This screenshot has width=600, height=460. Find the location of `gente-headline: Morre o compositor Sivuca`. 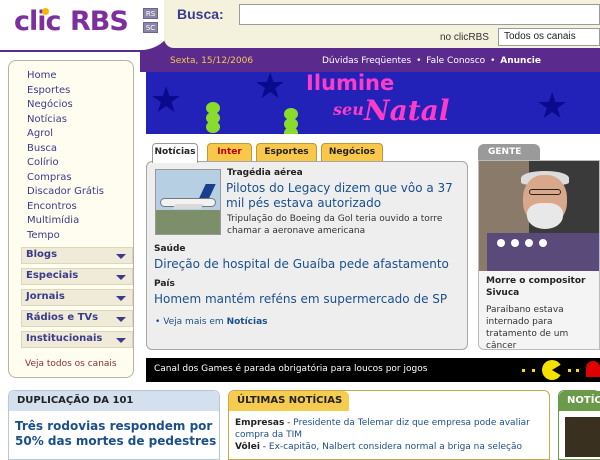

gente-headline: Morre o compositor Sivuca is located at coordinates (542, 287).